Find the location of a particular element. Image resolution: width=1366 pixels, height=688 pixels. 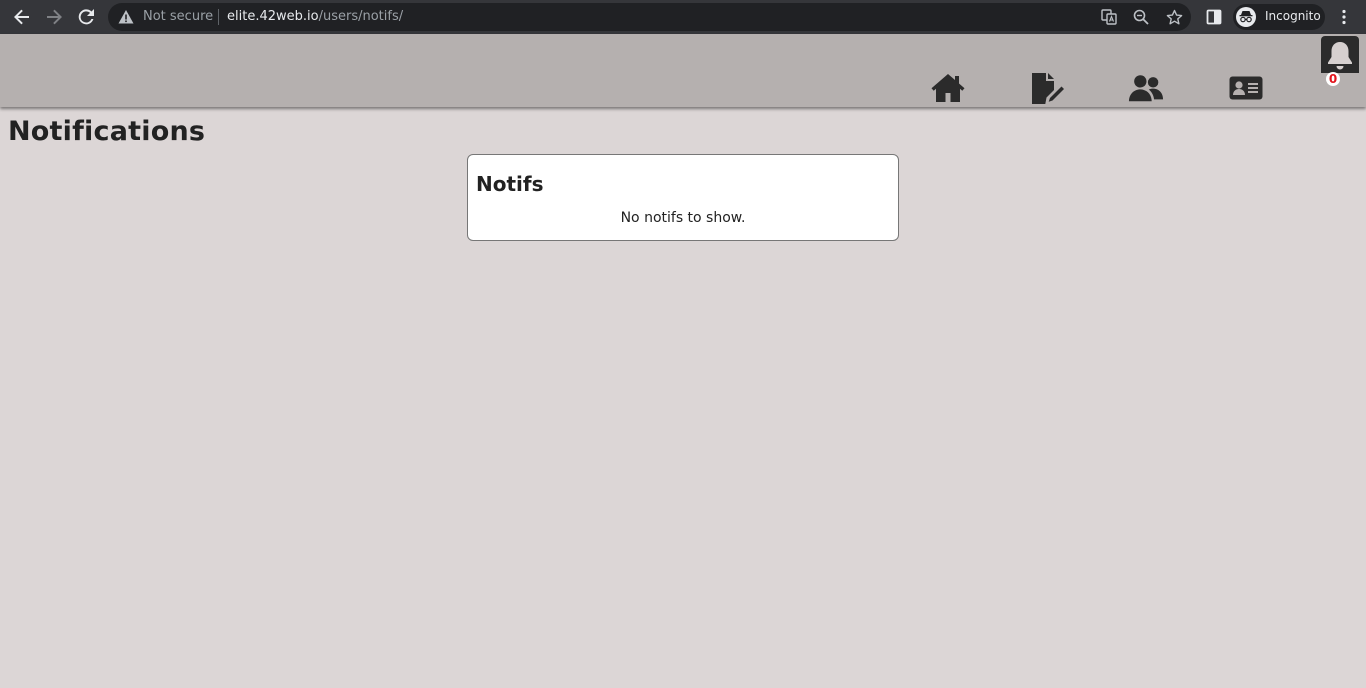

zoom-icon is located at coordinates (1141, 17).